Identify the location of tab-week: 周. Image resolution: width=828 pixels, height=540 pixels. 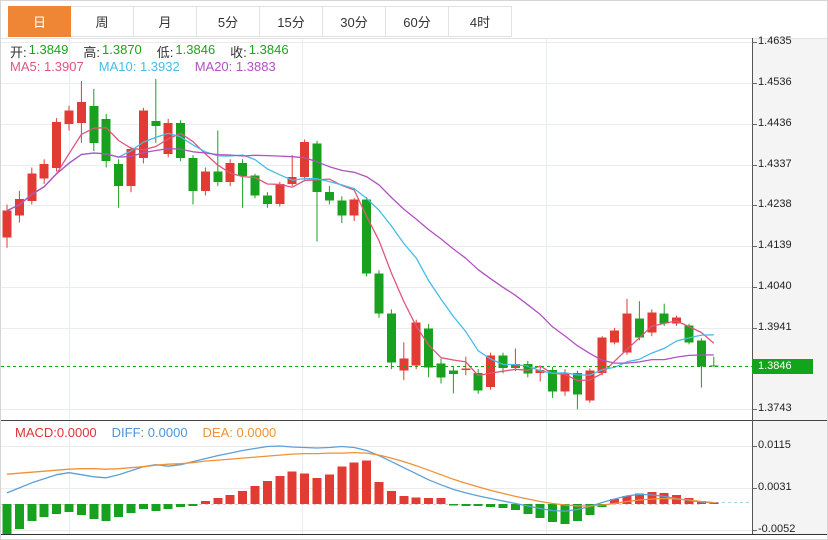
(102, 21).